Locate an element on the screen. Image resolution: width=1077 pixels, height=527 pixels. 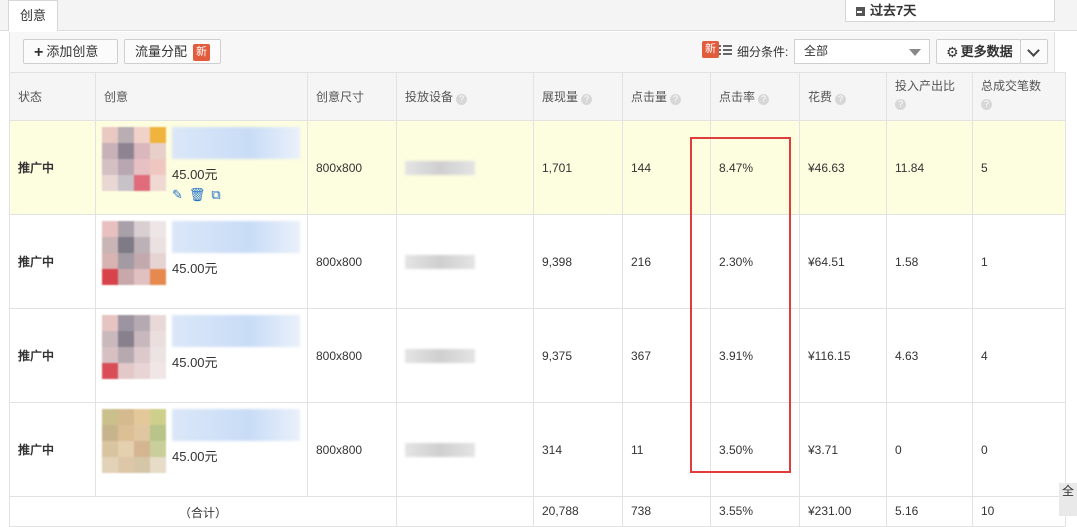
impressions-cell: 9,375 is located at coordinates (578, 355).